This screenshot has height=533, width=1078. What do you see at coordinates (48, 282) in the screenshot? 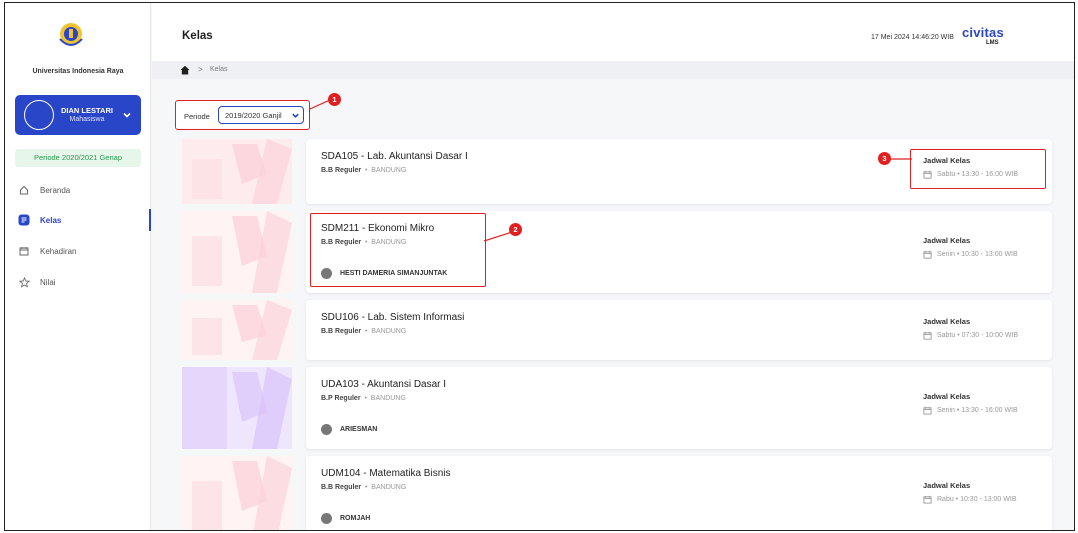
I see `sidebar-item-label: Nilai` at bounding box center [48, 282].